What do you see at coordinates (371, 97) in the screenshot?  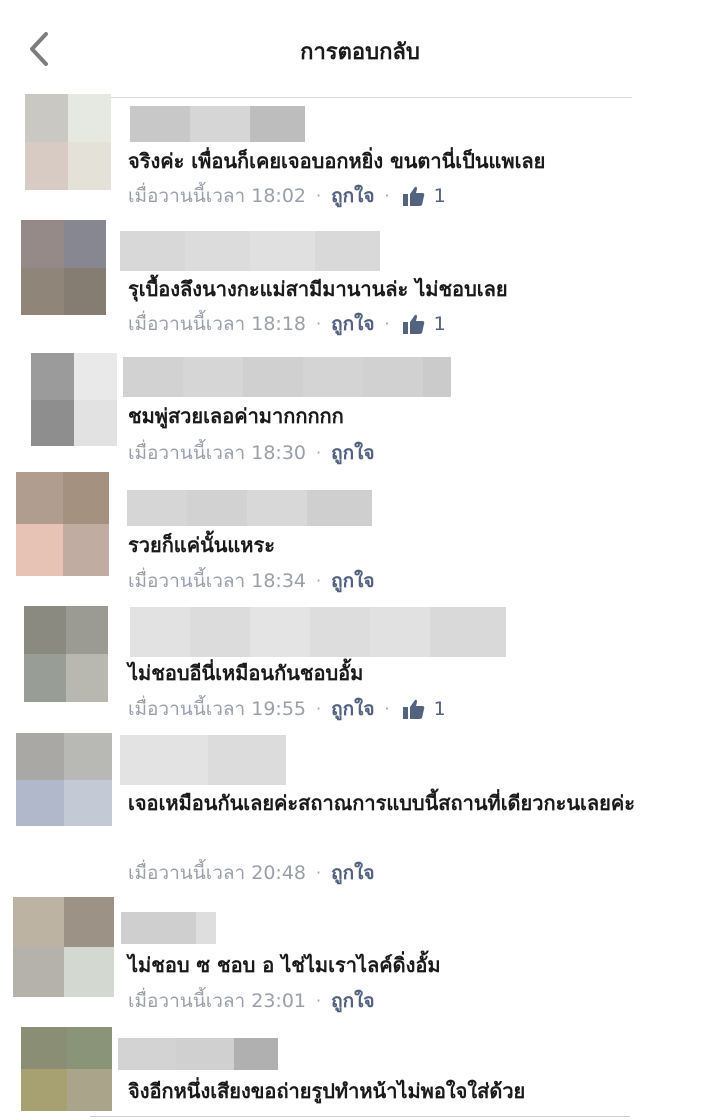 I see `header-divider` at bounding box center [371, 97].